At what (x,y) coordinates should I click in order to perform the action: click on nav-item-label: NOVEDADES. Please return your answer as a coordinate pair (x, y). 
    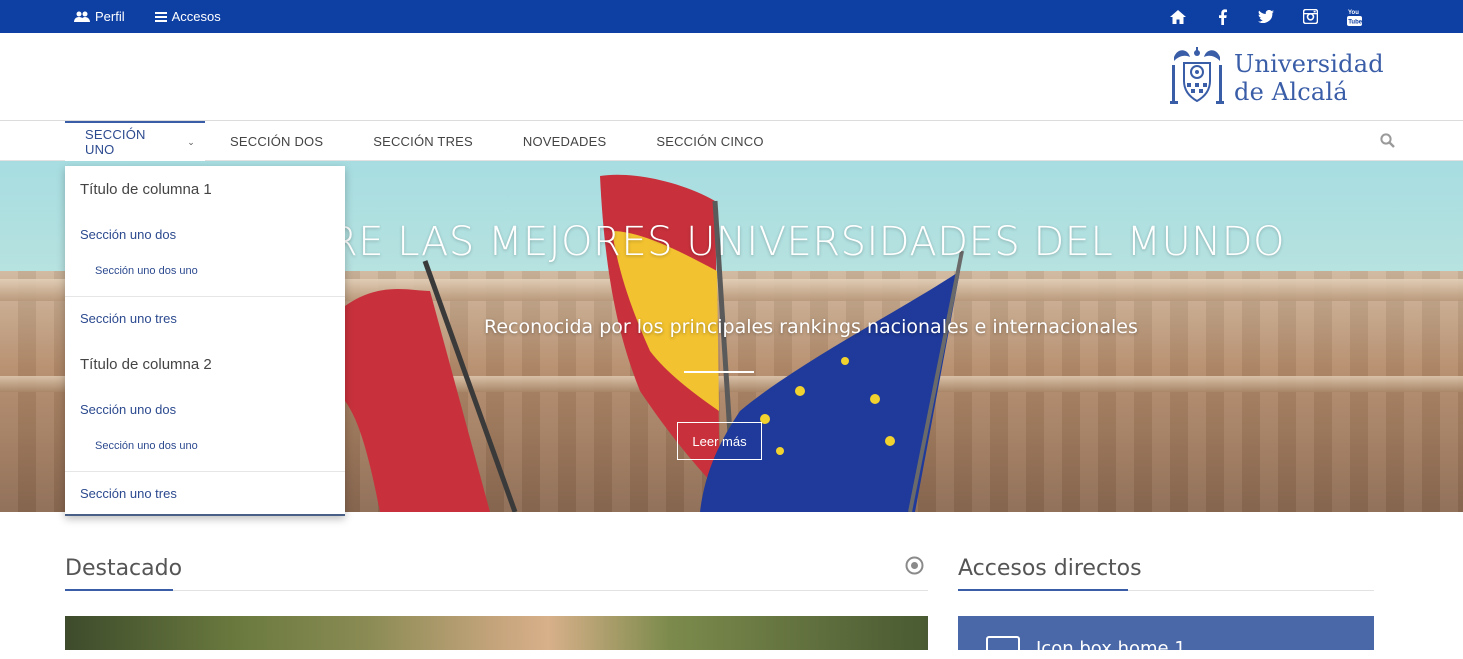
    Looking at the image, I should click on (564, 141).